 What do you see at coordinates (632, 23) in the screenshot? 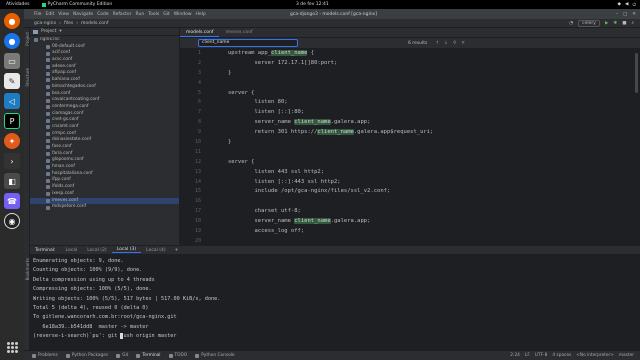
I see `search-icon: ⌕` at bounding box center [632, 23].